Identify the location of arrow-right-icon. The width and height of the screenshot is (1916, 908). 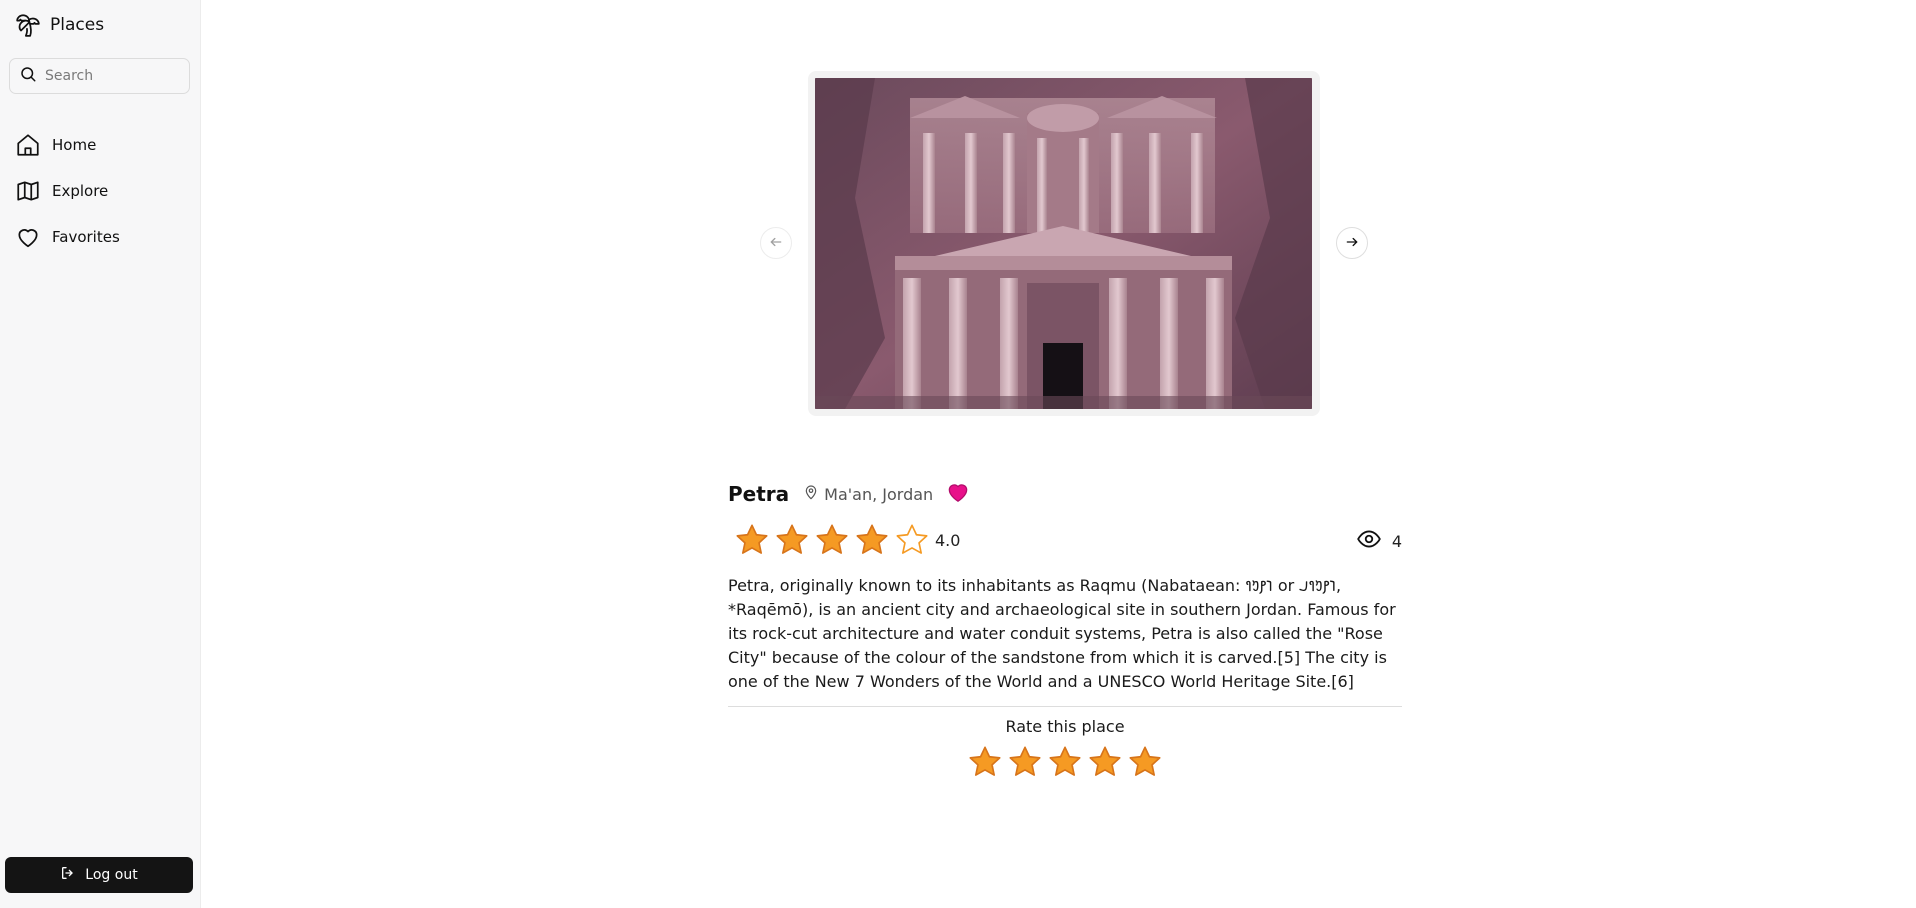
(1352, 243).